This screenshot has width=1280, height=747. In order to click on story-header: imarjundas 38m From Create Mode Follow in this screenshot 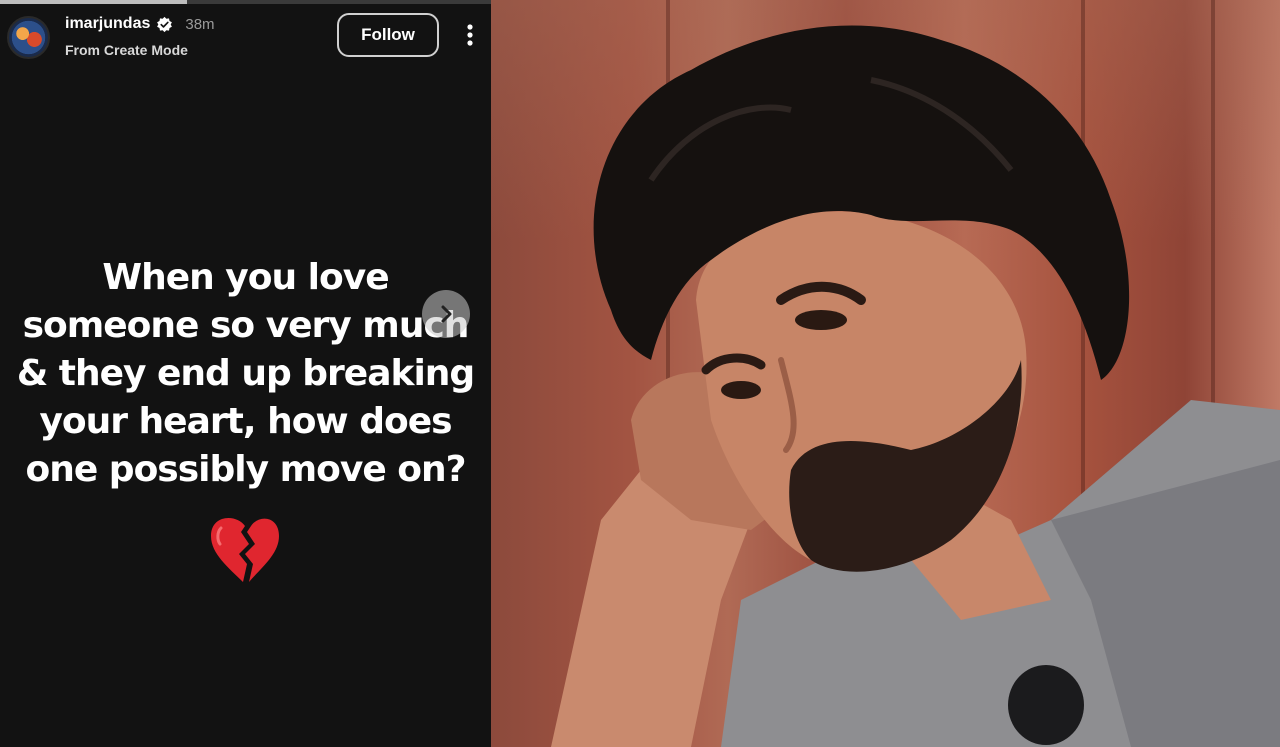, I will do `click(245, 35)`.